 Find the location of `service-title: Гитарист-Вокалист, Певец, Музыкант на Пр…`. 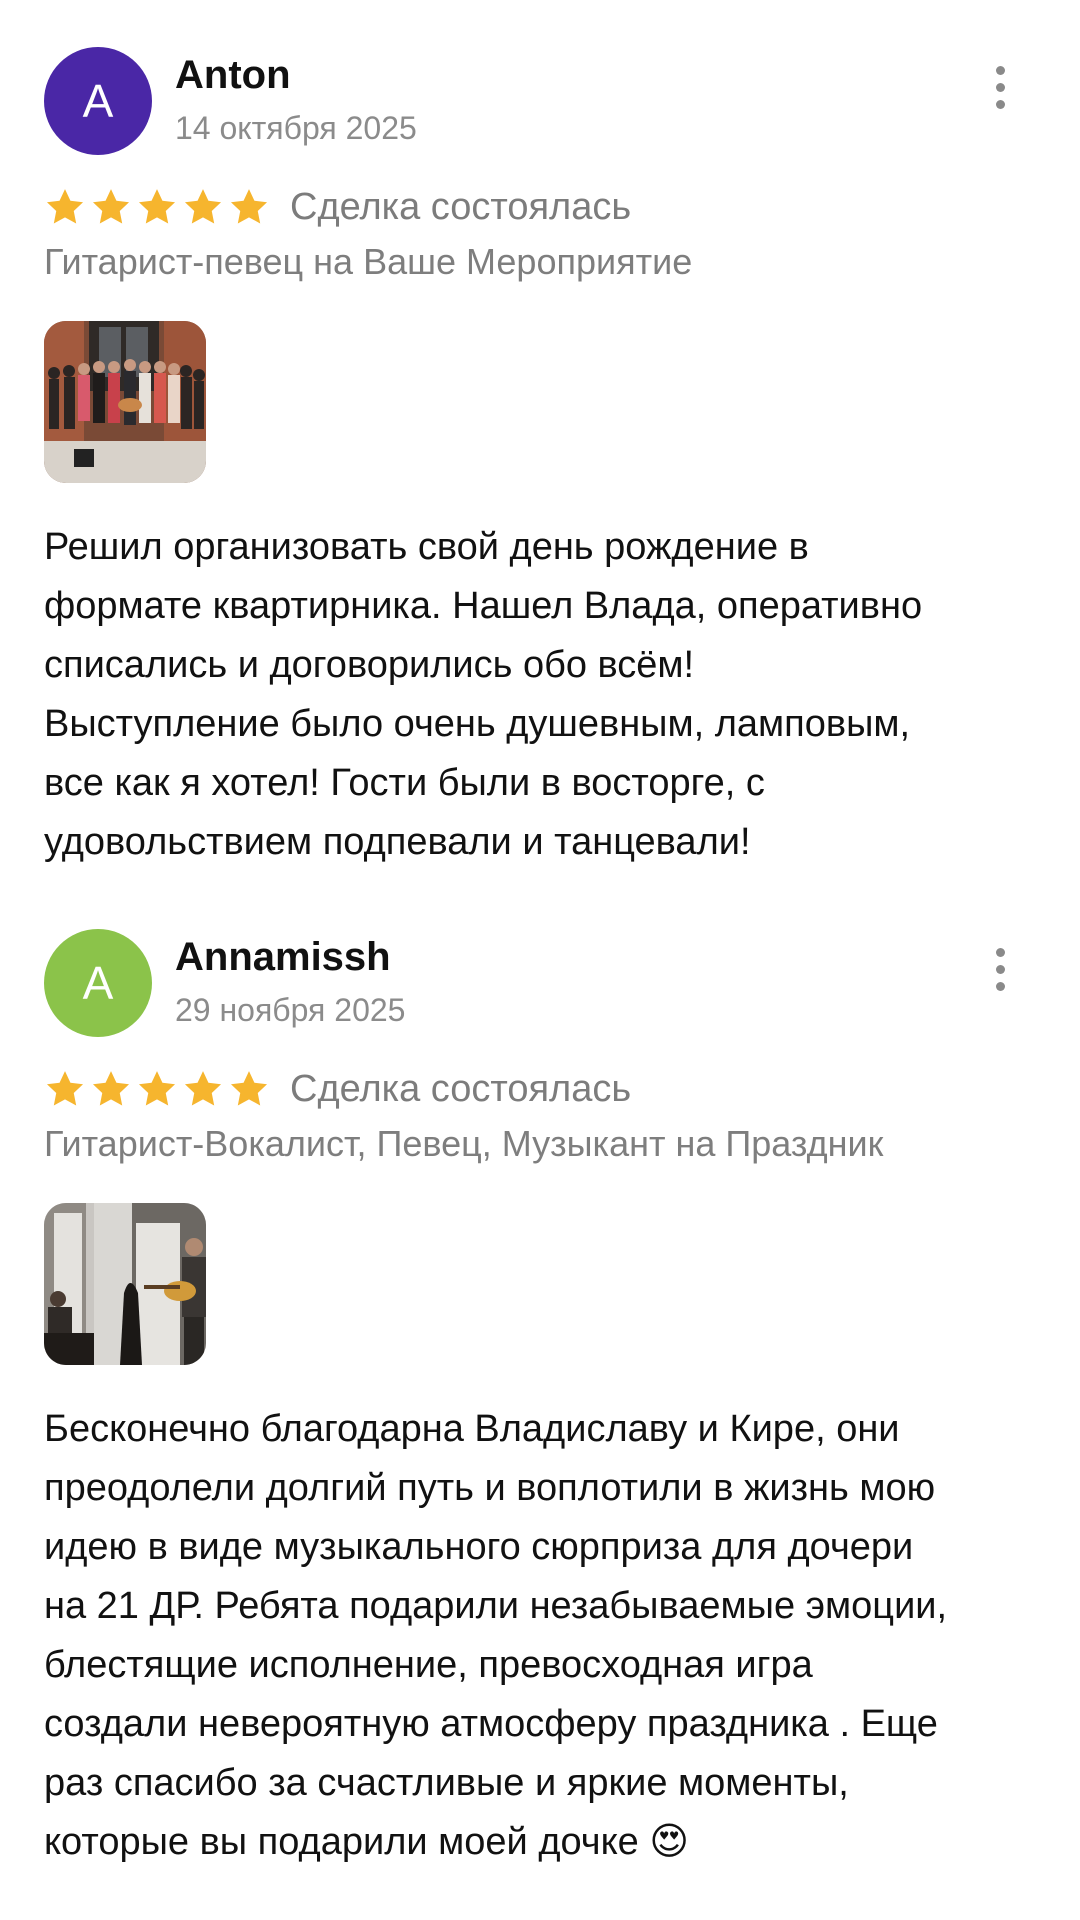

service-title: Гитарист-Вокалист, Певец, Музыкант на Пр… is located at coordinates (463, 1144).